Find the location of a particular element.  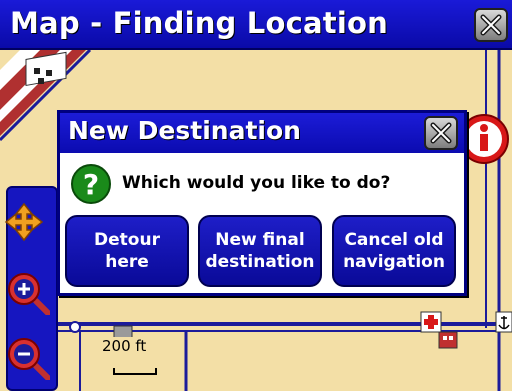

dialog-title-bar: New Destination is located at coordinates (262, 133).